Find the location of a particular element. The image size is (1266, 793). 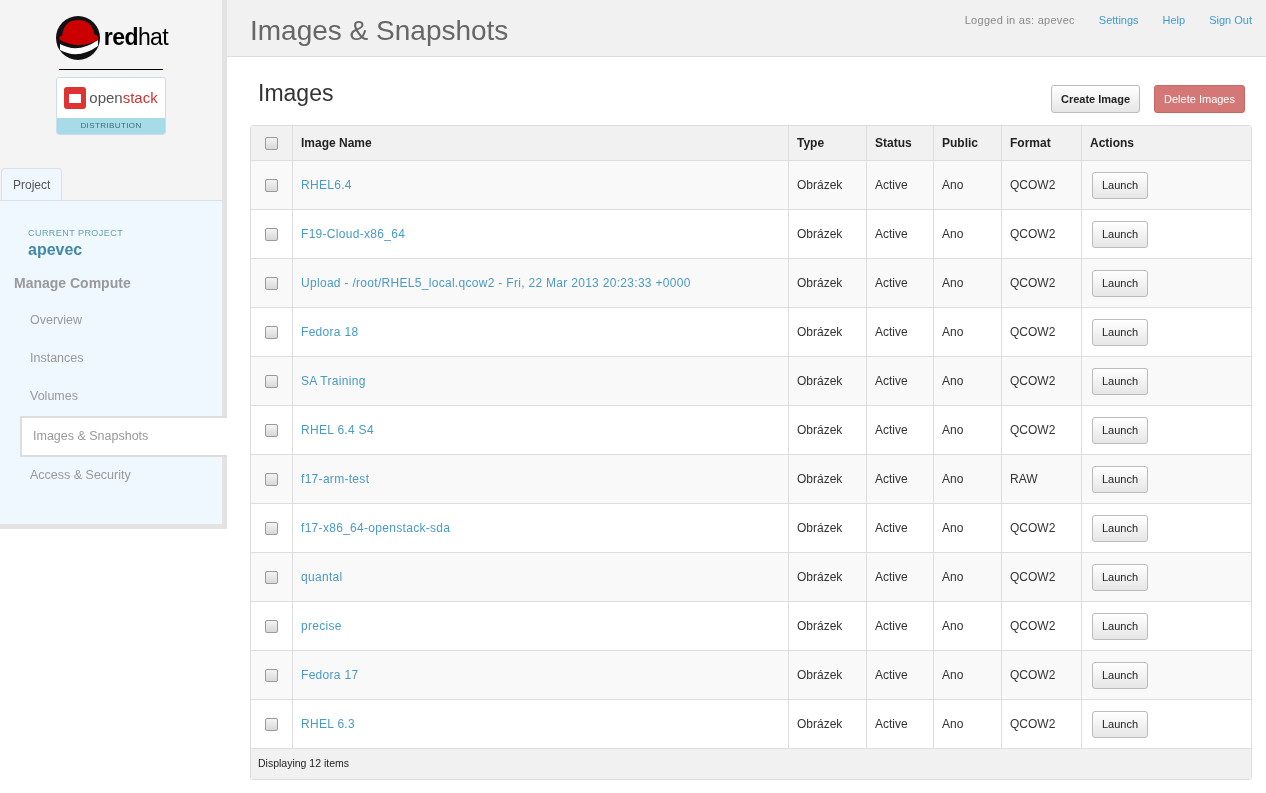

panel-title: Images is located at coordinates (296, 93).